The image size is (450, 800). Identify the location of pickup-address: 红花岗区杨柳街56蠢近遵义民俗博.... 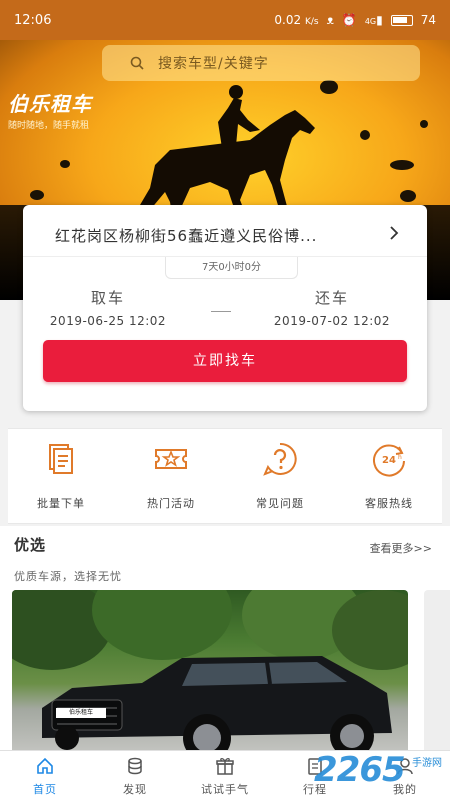
(220, 235).